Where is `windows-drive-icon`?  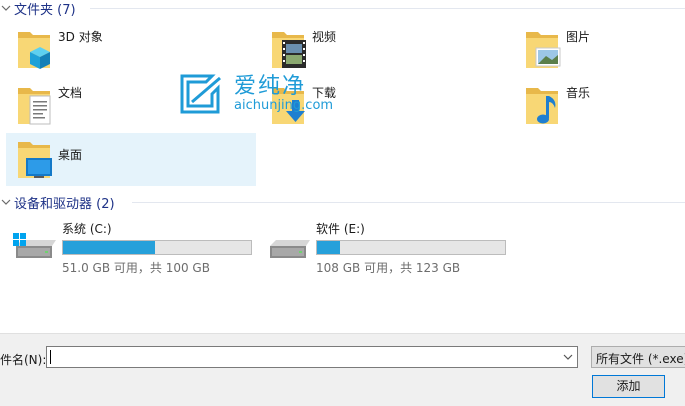 windows-drive-icon is located at coordinates (35, 240).